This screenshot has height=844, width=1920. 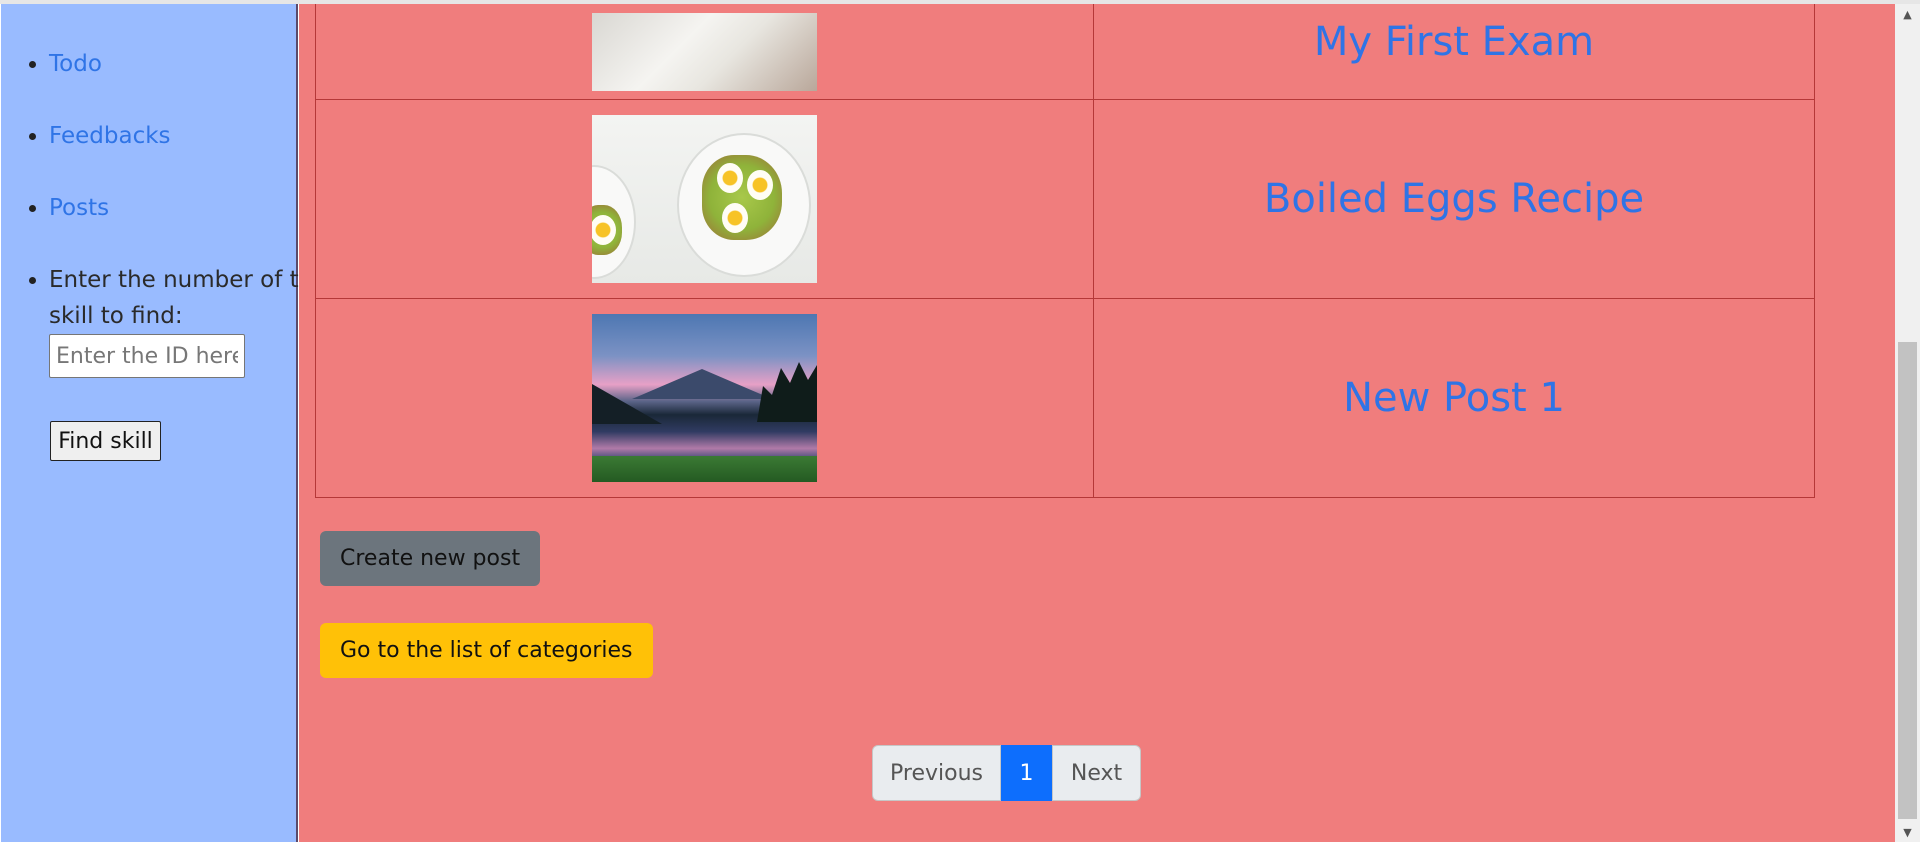 I want to click on find-skill-button: Find skill, so click(x=105, y=441).